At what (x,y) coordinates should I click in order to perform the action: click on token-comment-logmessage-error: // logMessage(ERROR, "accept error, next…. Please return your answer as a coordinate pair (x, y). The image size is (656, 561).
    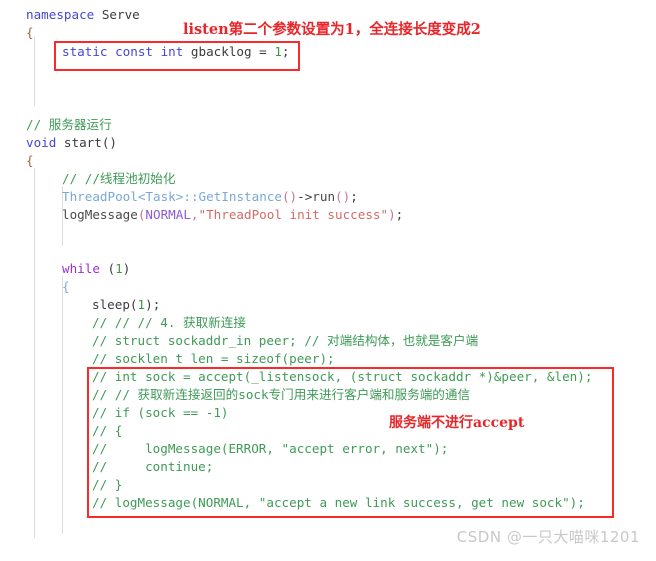
    Looking at the image, I should click on (270, 448).